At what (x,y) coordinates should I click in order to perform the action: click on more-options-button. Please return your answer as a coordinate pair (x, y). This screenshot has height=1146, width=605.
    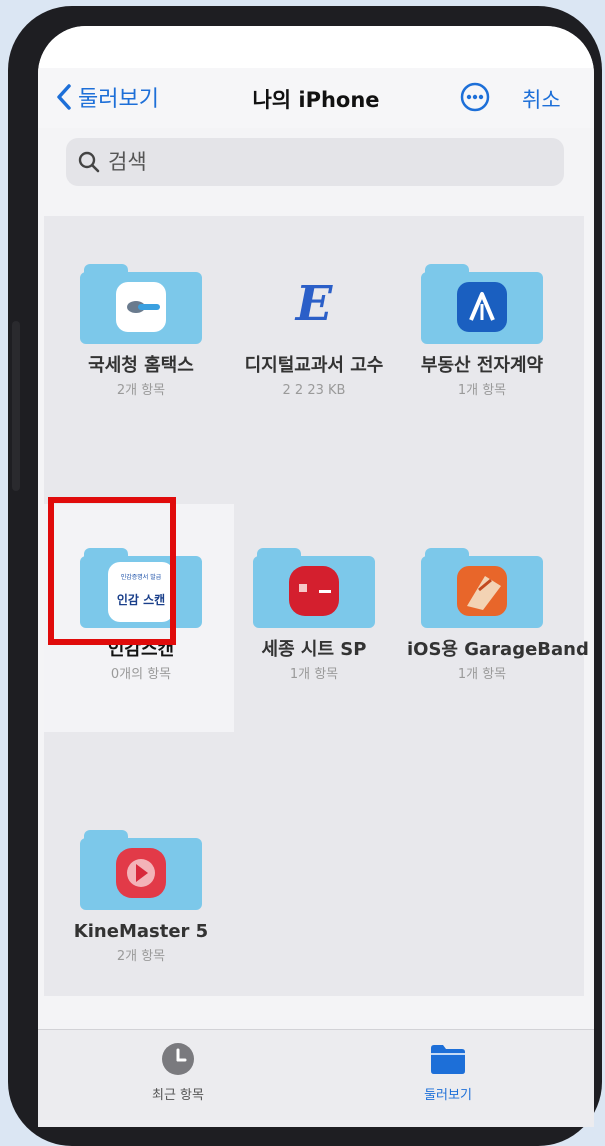
    Looking at the image, I should click on (475, 97).